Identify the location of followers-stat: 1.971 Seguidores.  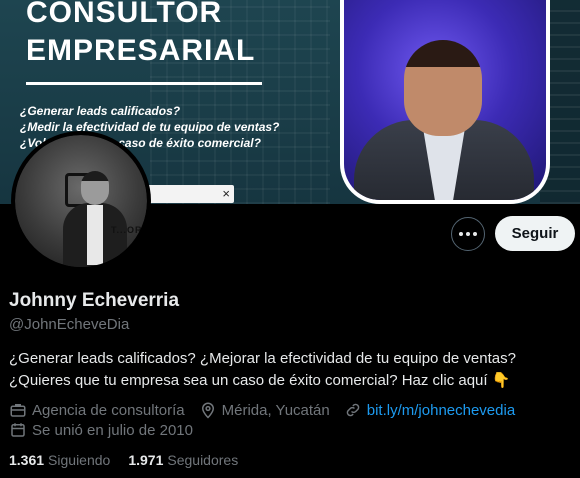
(183, 460).